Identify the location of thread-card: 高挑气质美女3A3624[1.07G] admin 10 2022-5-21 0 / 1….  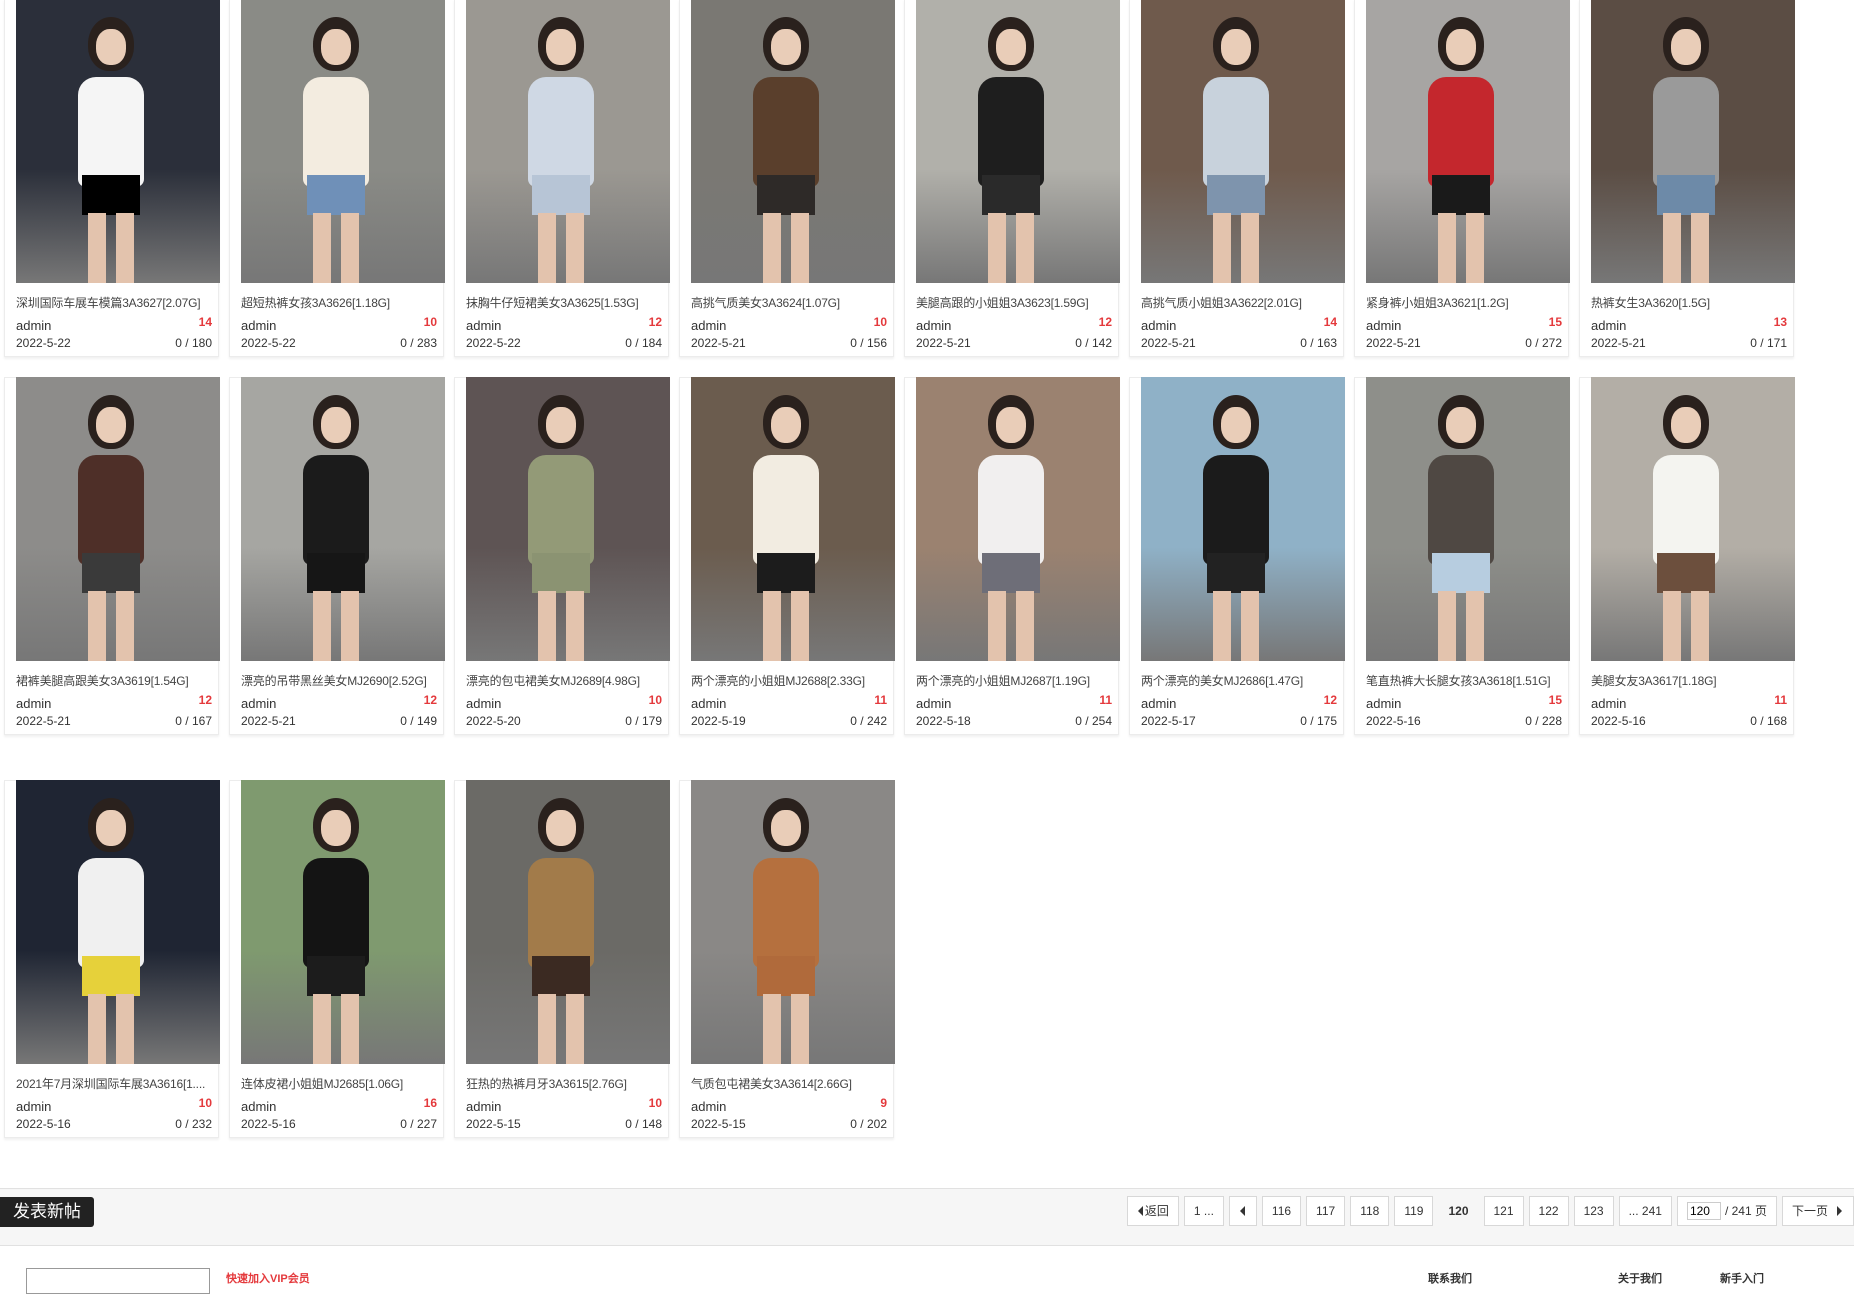
(787, 178).